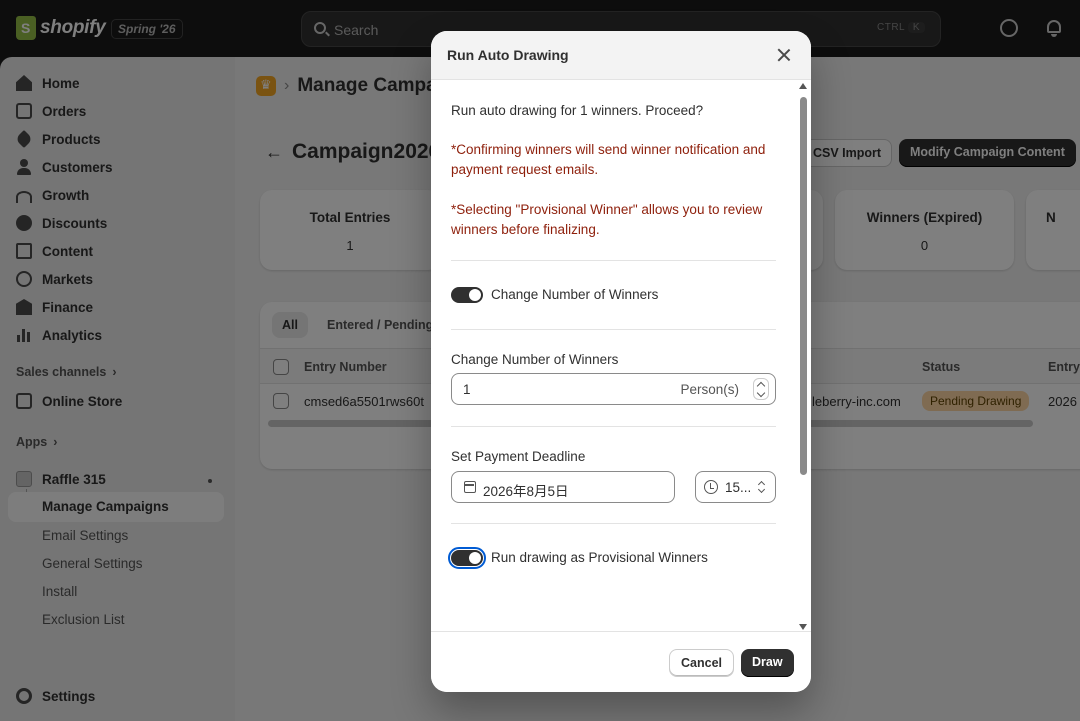 The image size is (1080, 721). Describe the element at coordinates (535, 359) in the screenshot. I see `winners-field-label: Change Number of Winners` at that location.